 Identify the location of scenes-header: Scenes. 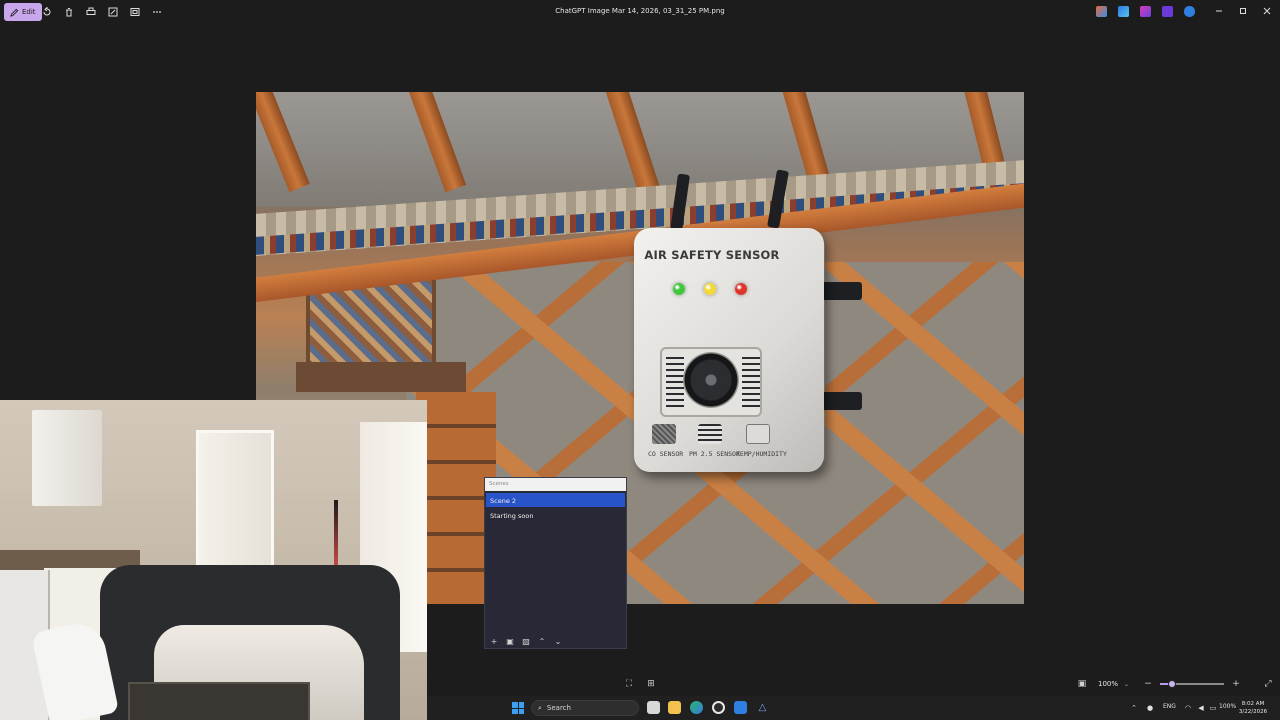
(555, 484).